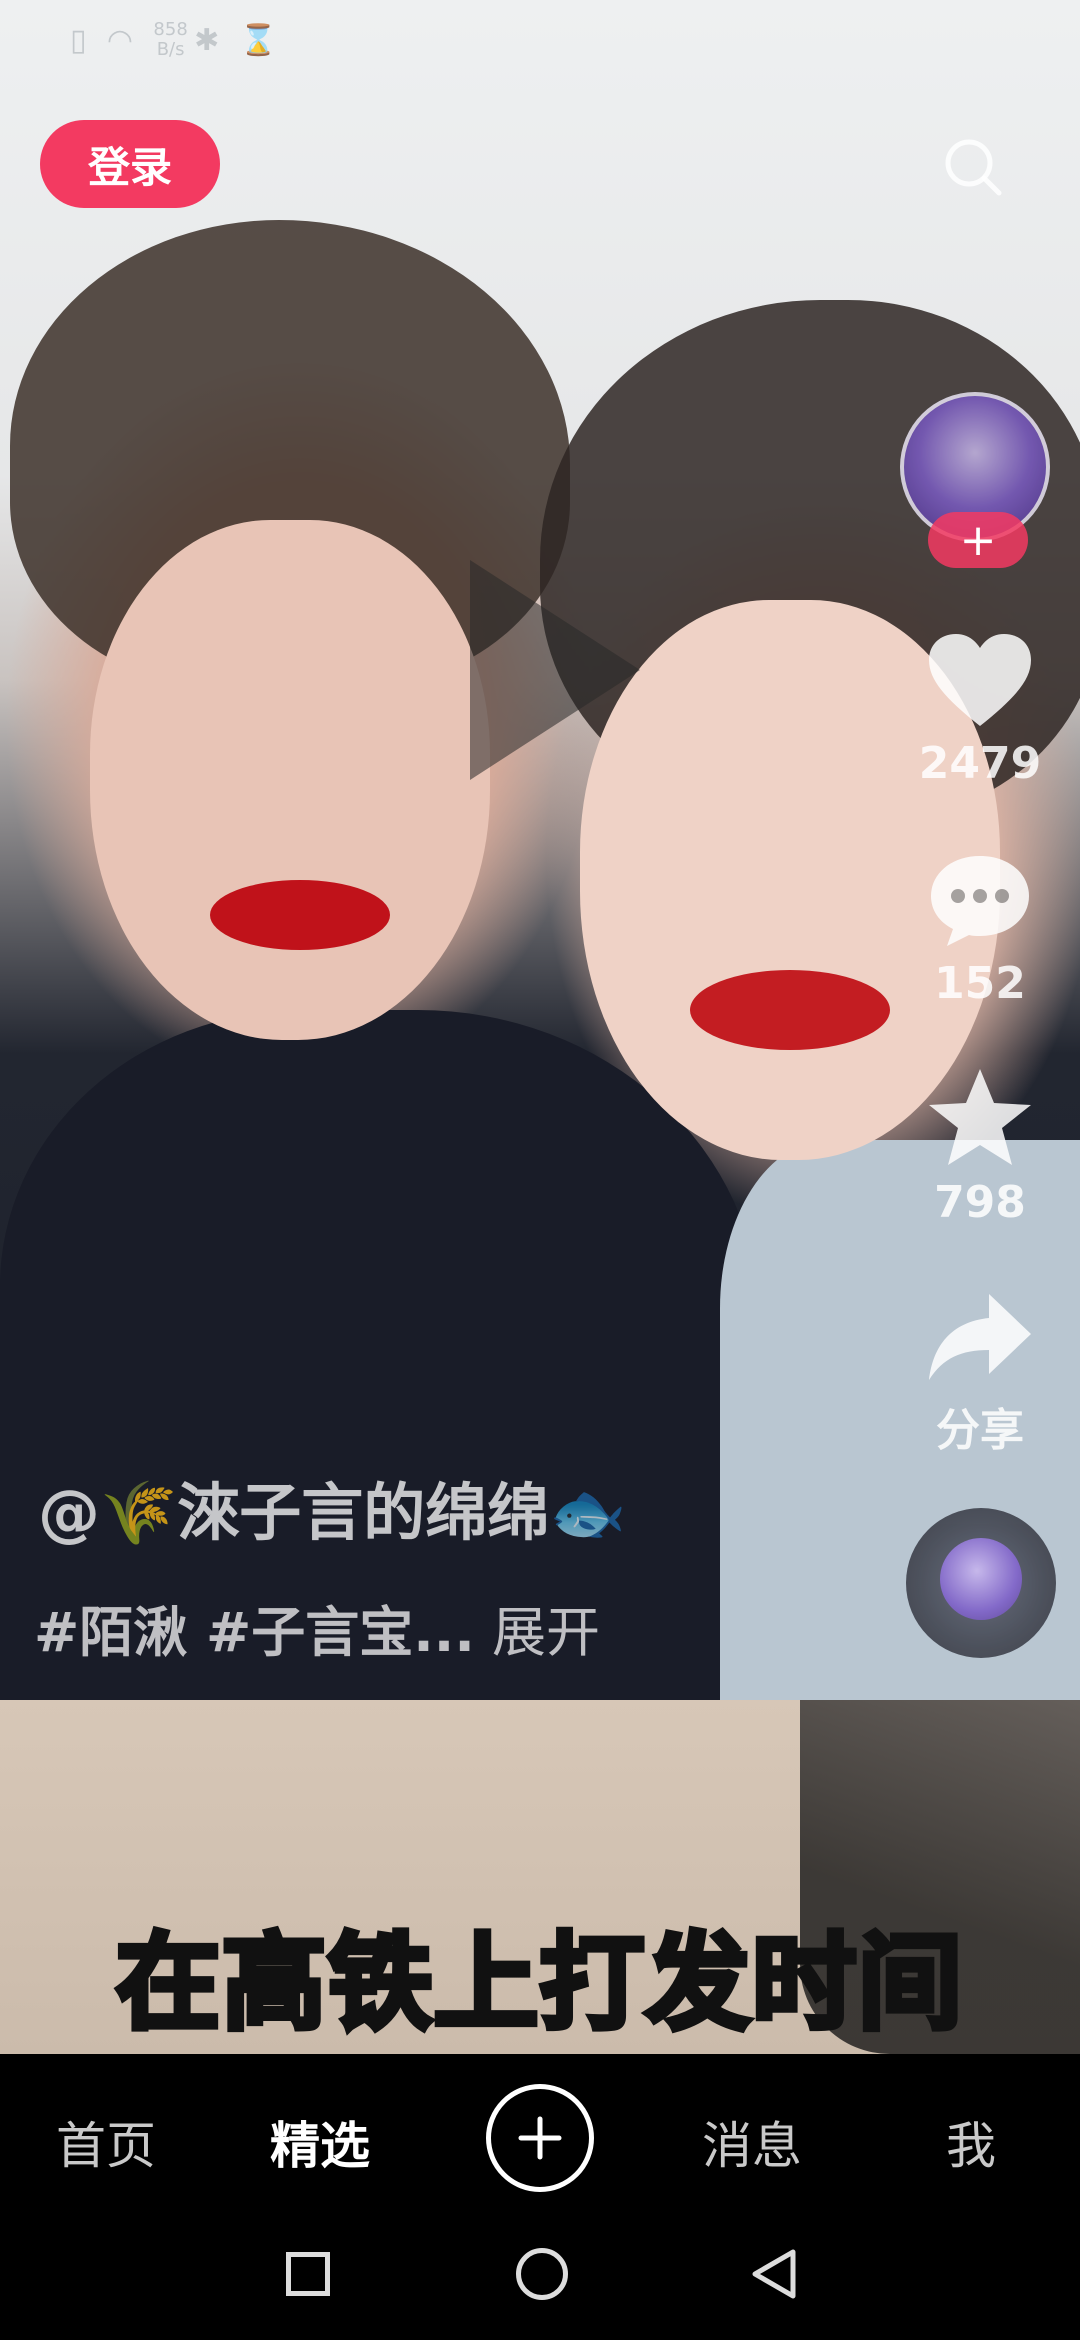 This screenshot has width=1080, height=2340. Describe the element at coordinates (308, 2274) in the screenshot. I see `recent-apps-icon` at that location.